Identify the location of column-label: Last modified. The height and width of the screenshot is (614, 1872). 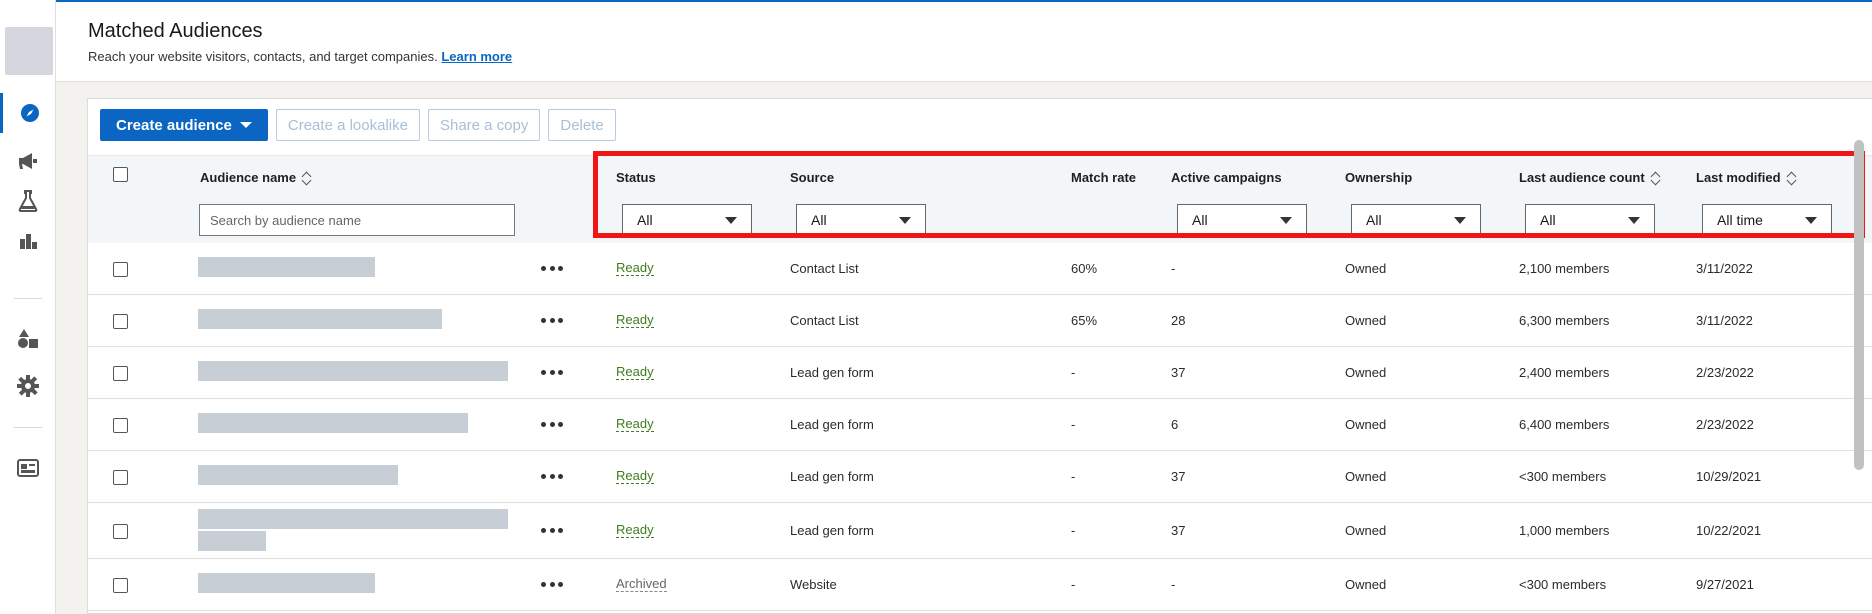
(1738, 177).